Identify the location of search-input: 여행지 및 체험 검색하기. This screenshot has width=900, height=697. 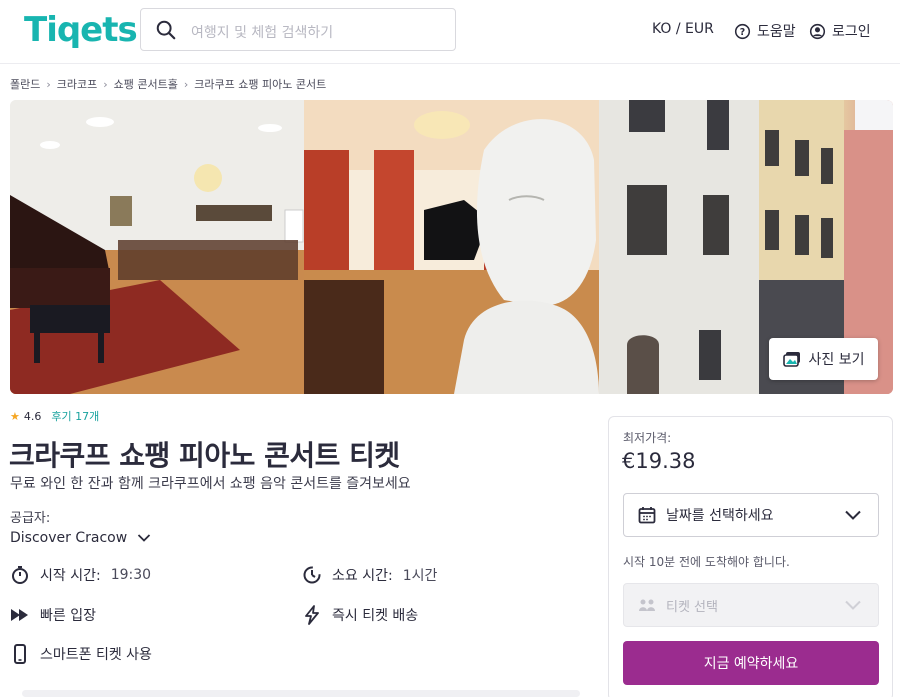
(298, 29).